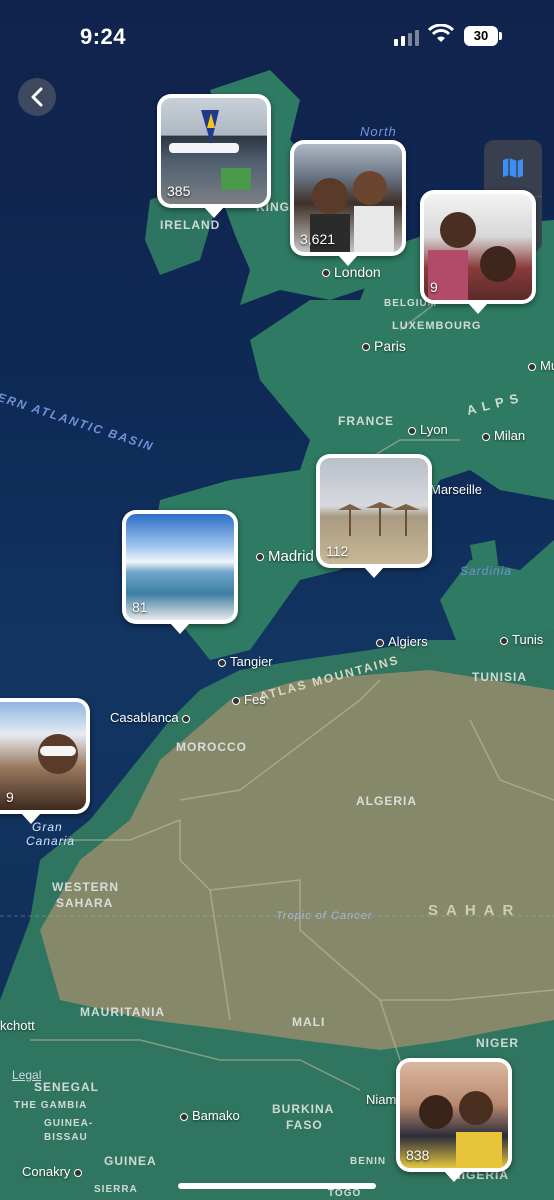 The height and width of the screenshot is (1200, 554). What do you see at coordinates (245, 661) in the screenshot?
I see `city-tangier: Tangier` at bounding box center [245, 661].